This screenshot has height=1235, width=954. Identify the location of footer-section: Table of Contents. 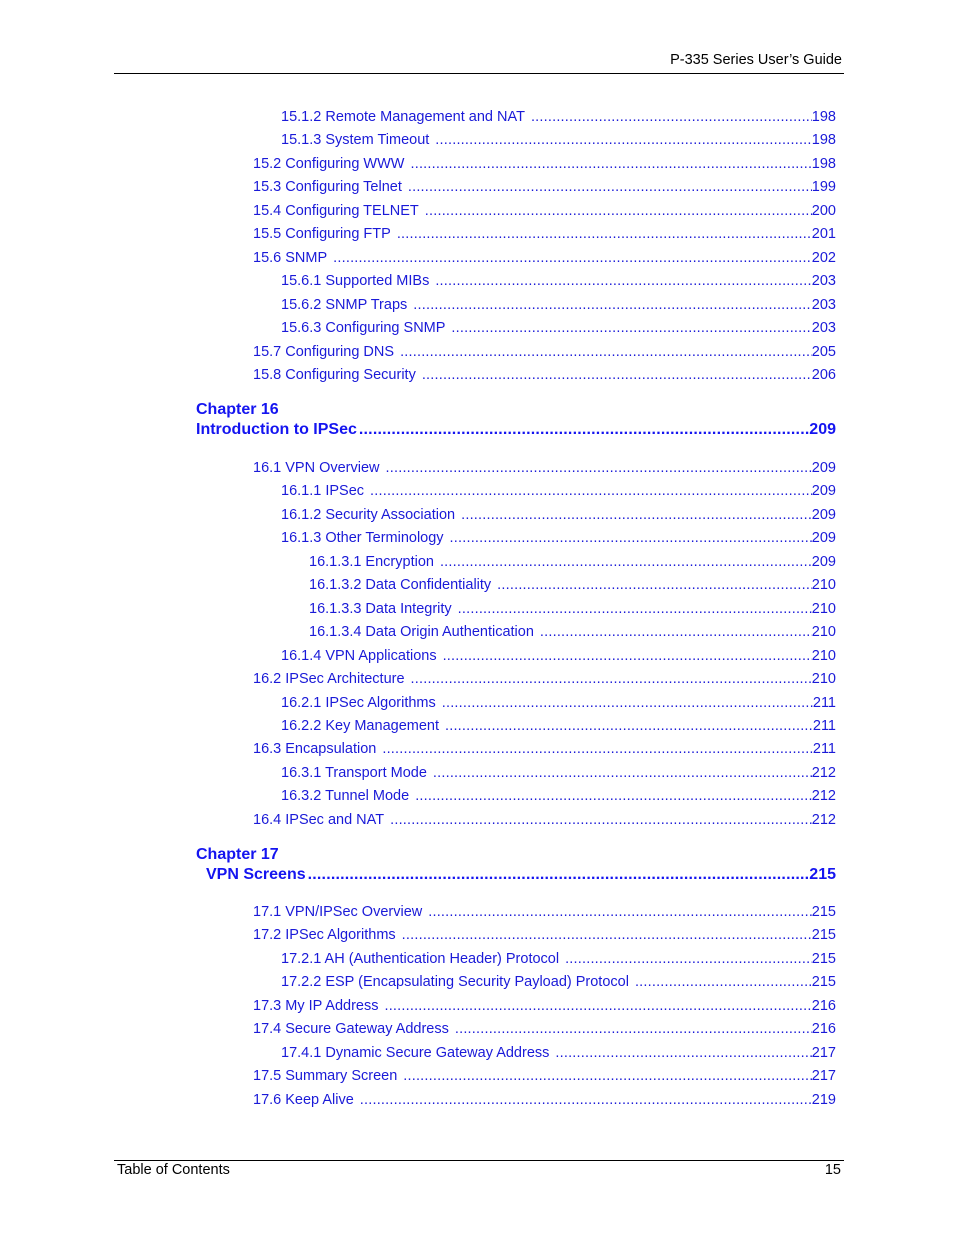
(173, 1170).